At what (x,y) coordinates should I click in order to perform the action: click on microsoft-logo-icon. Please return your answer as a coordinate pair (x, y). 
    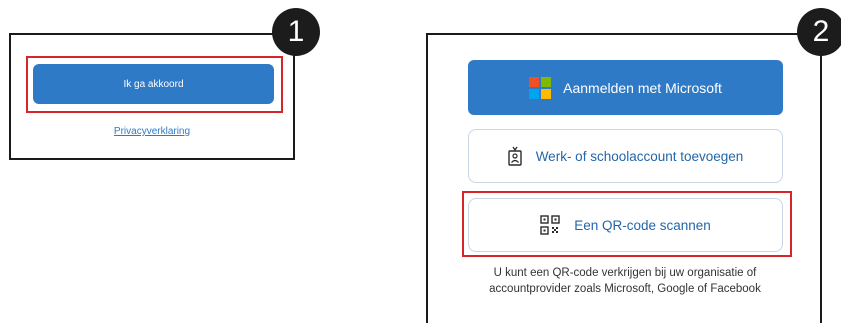
    Looking at the image, I should click on (540, 87).